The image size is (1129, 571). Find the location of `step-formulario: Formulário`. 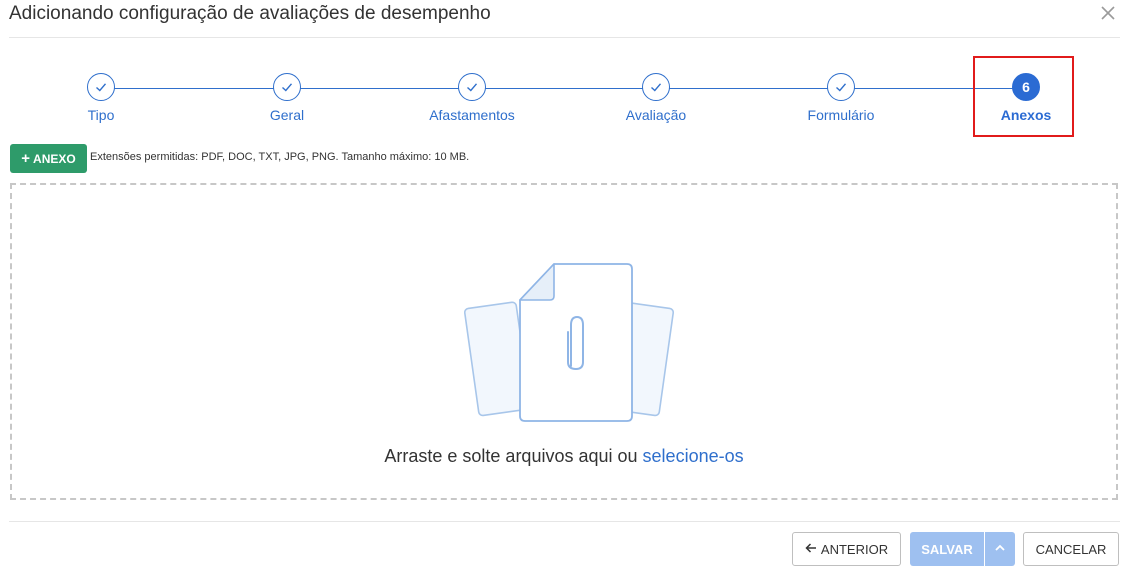

step-formulario: Formulário is located at coordinates (841, 98).